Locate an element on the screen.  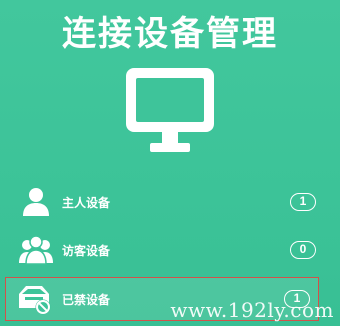
watermark: www.192ly.com is located at coordinates (252, 310).